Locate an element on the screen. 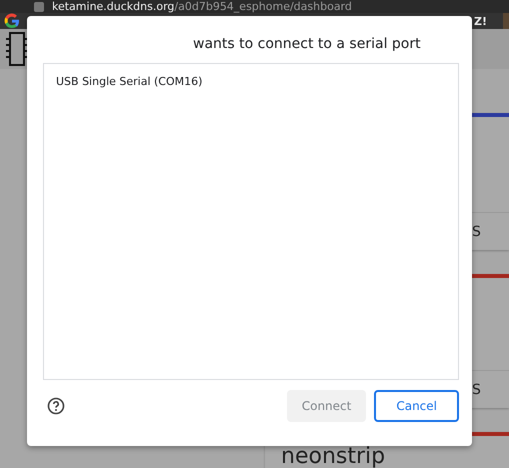 Image resolution: width=509 pixels, height=468 pixels. google-icon is located at coordinates (12, 21).